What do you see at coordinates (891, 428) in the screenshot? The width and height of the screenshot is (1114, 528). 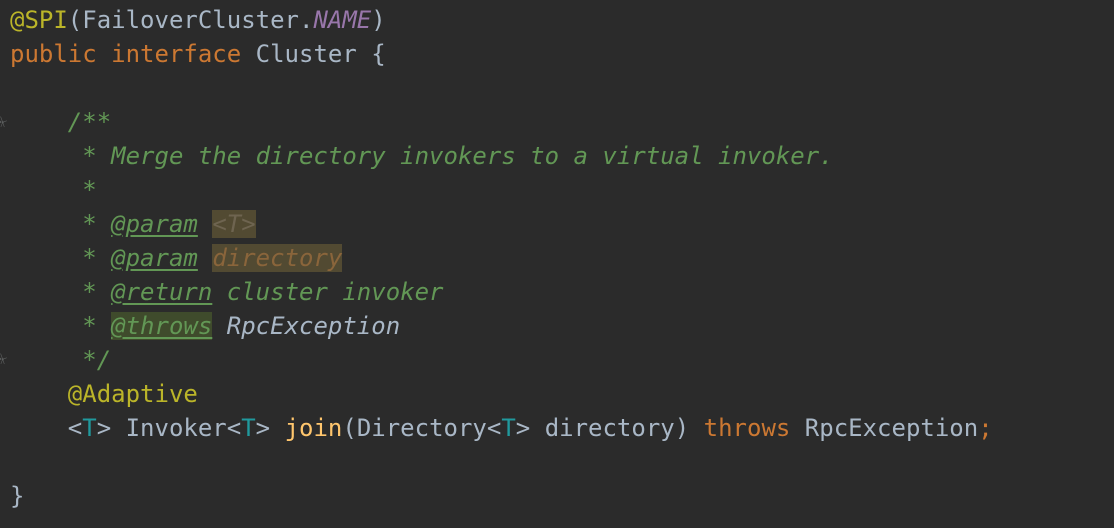 I see `exception-type: RpcException` at bounding box center [891, 428].